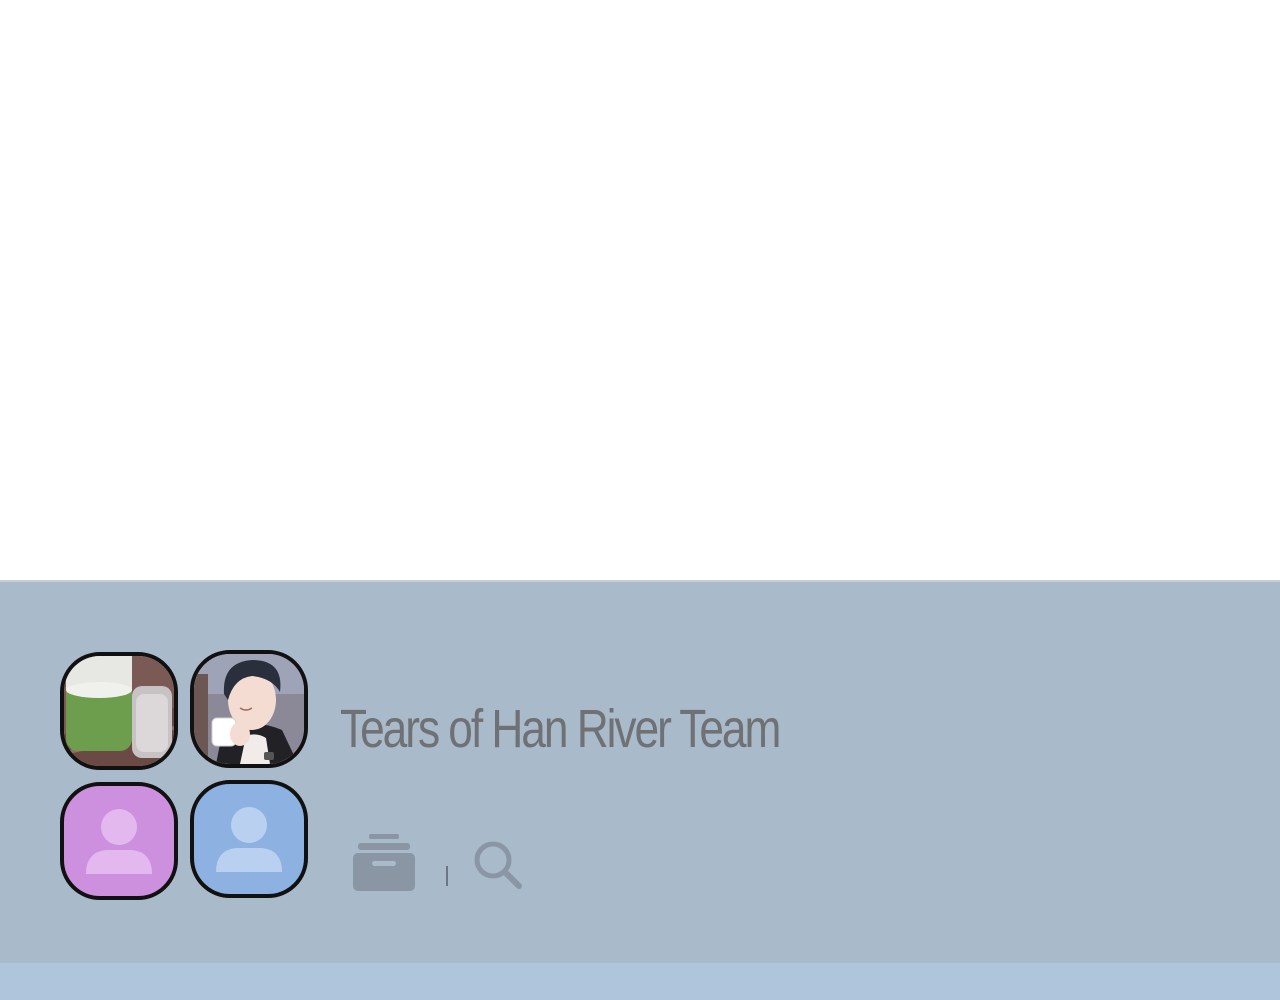 The height and width of the screenshot is (1000, 1280). Describe the element at coordinates (447, 876) in the screenshot. I see `action-separator` at that location.